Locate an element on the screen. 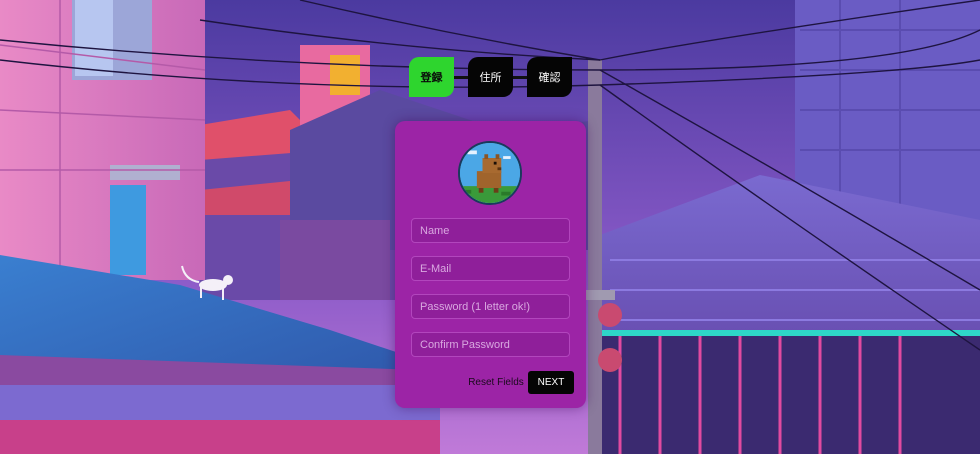  step-confirm: 確認 is located at coordinates (549, 77).